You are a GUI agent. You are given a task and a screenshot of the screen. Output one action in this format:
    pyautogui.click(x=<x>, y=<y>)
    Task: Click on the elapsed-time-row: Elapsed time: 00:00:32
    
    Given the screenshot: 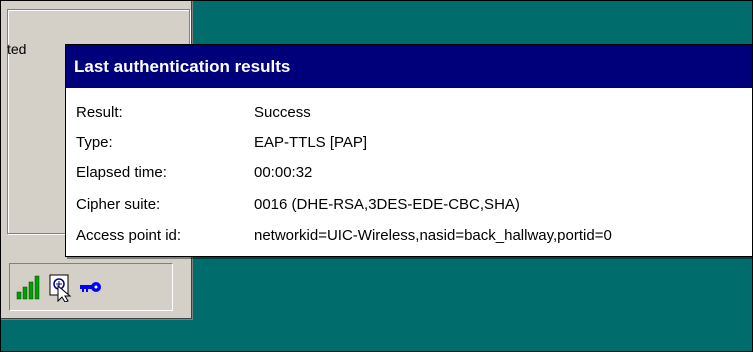 What is the action you would take?
    pyautogui.click(x=194, y=172)
    